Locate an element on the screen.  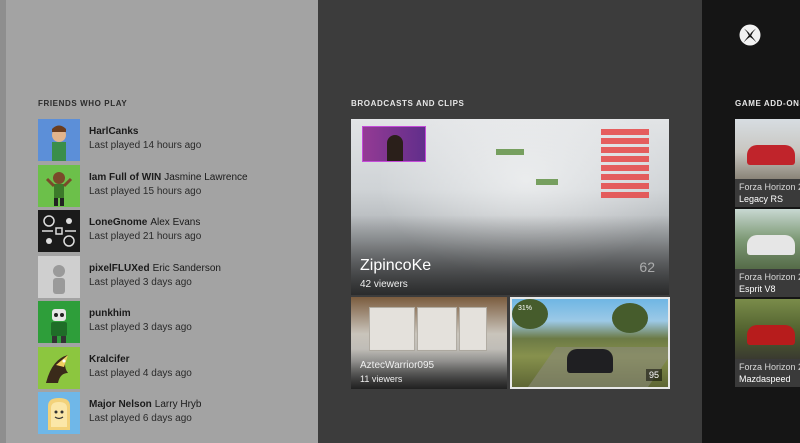
real-name: Jasmine Lawrence is located at coordinates (206, 177).